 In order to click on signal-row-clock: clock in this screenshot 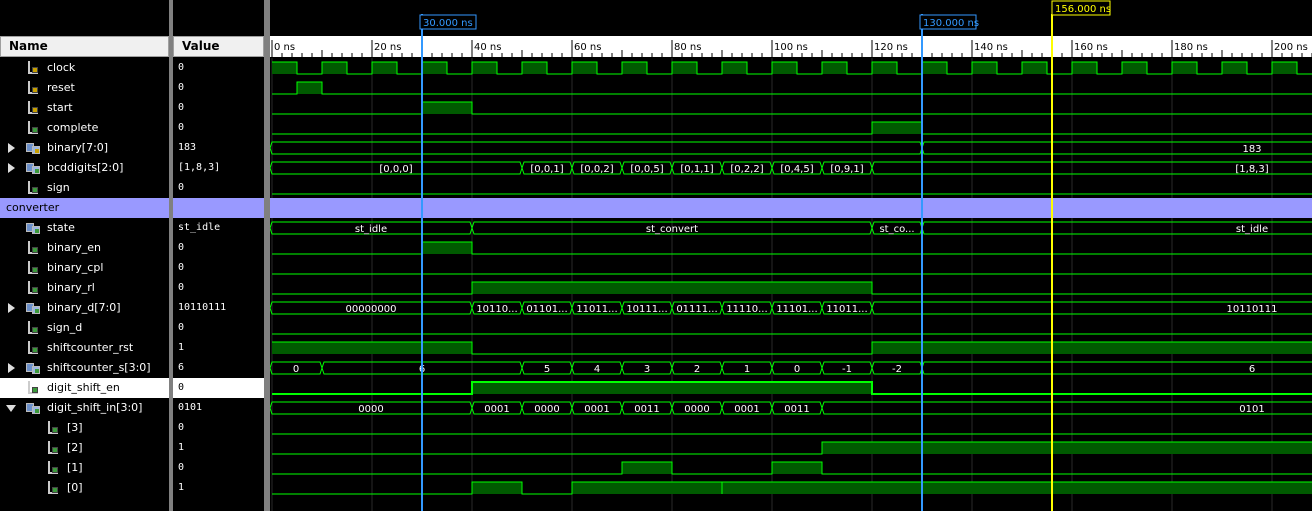, I will do `click(84, 68)`.